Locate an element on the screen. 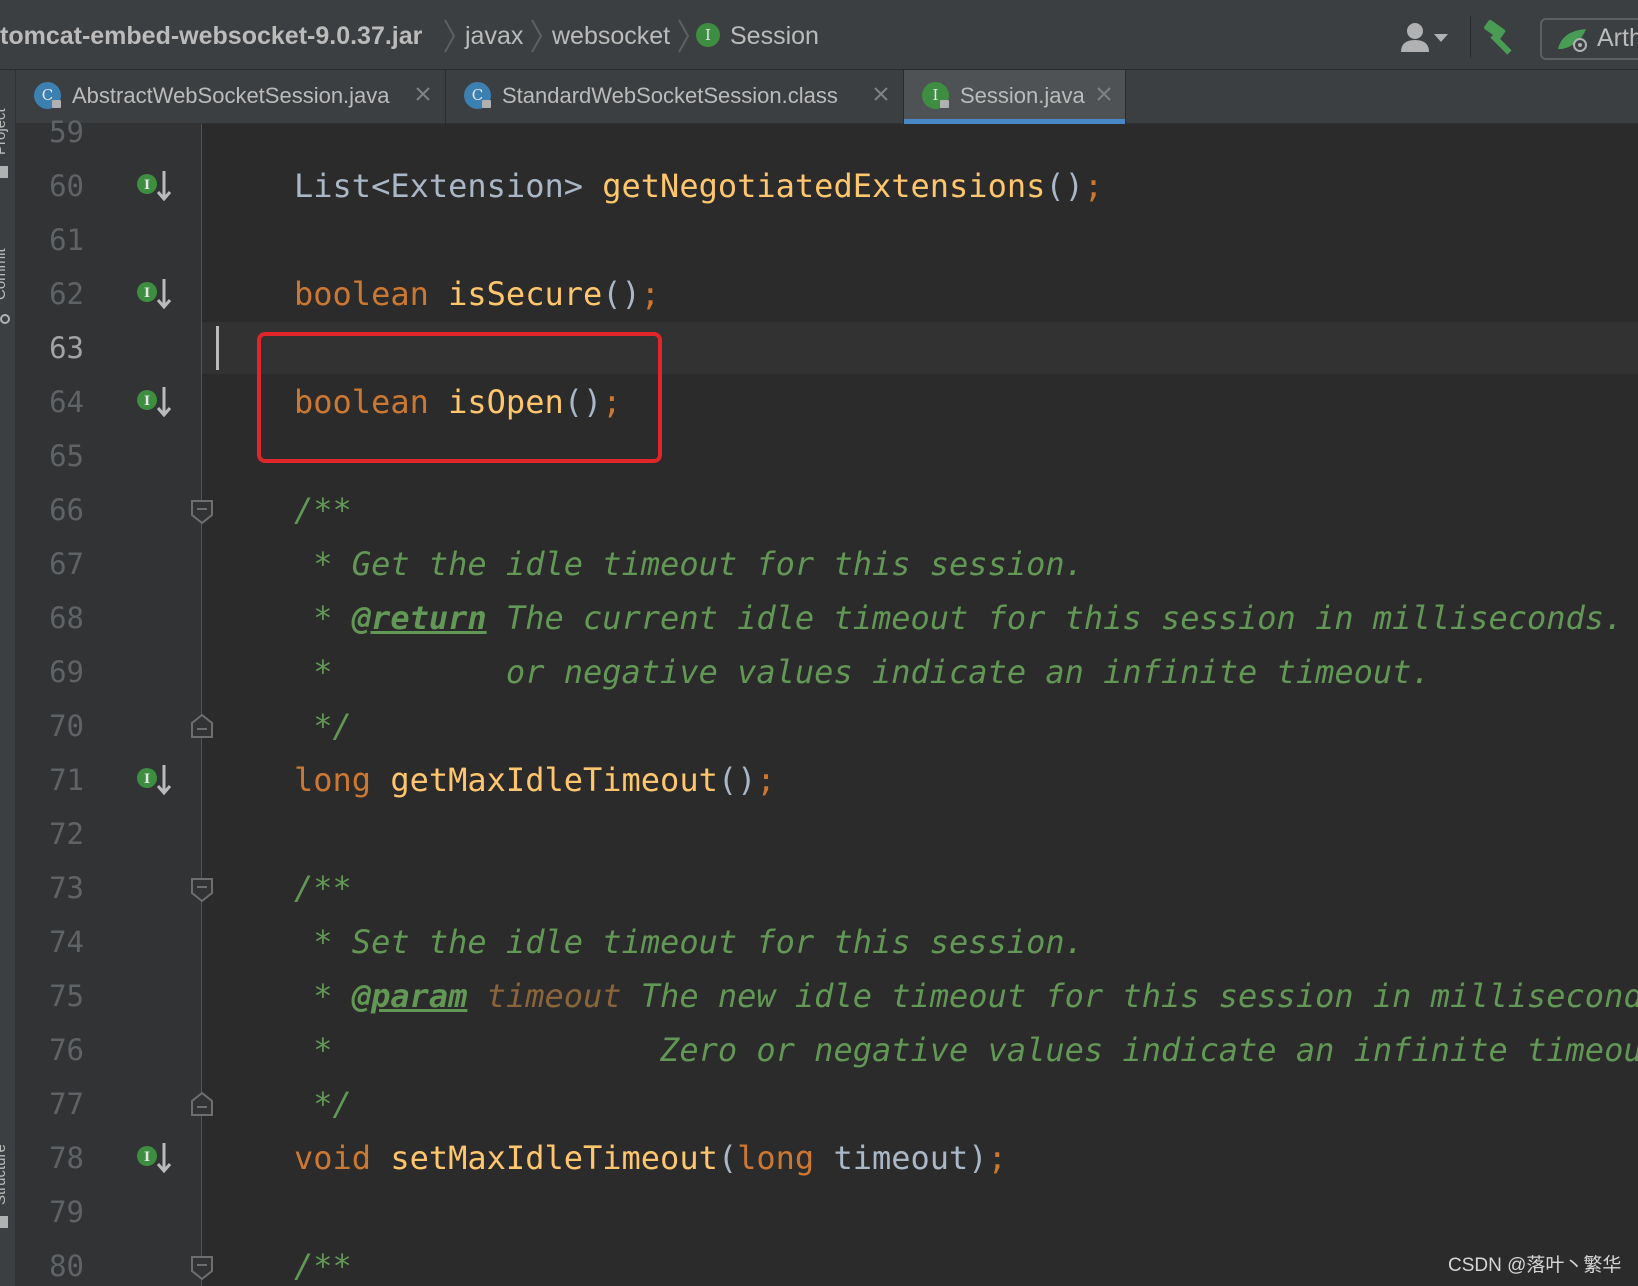 This screenshot has height=1286, width=1638. line-number: 64 is located at coordinates (66, 402).